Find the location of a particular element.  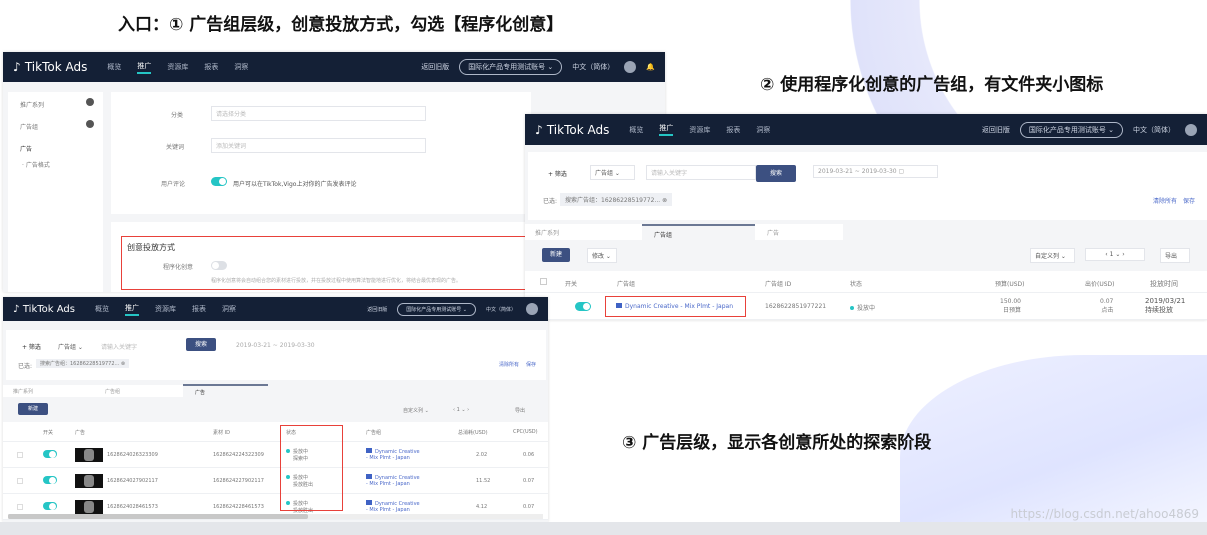

keyword-input: 添加关键词 is located at coordinates (318, 145).